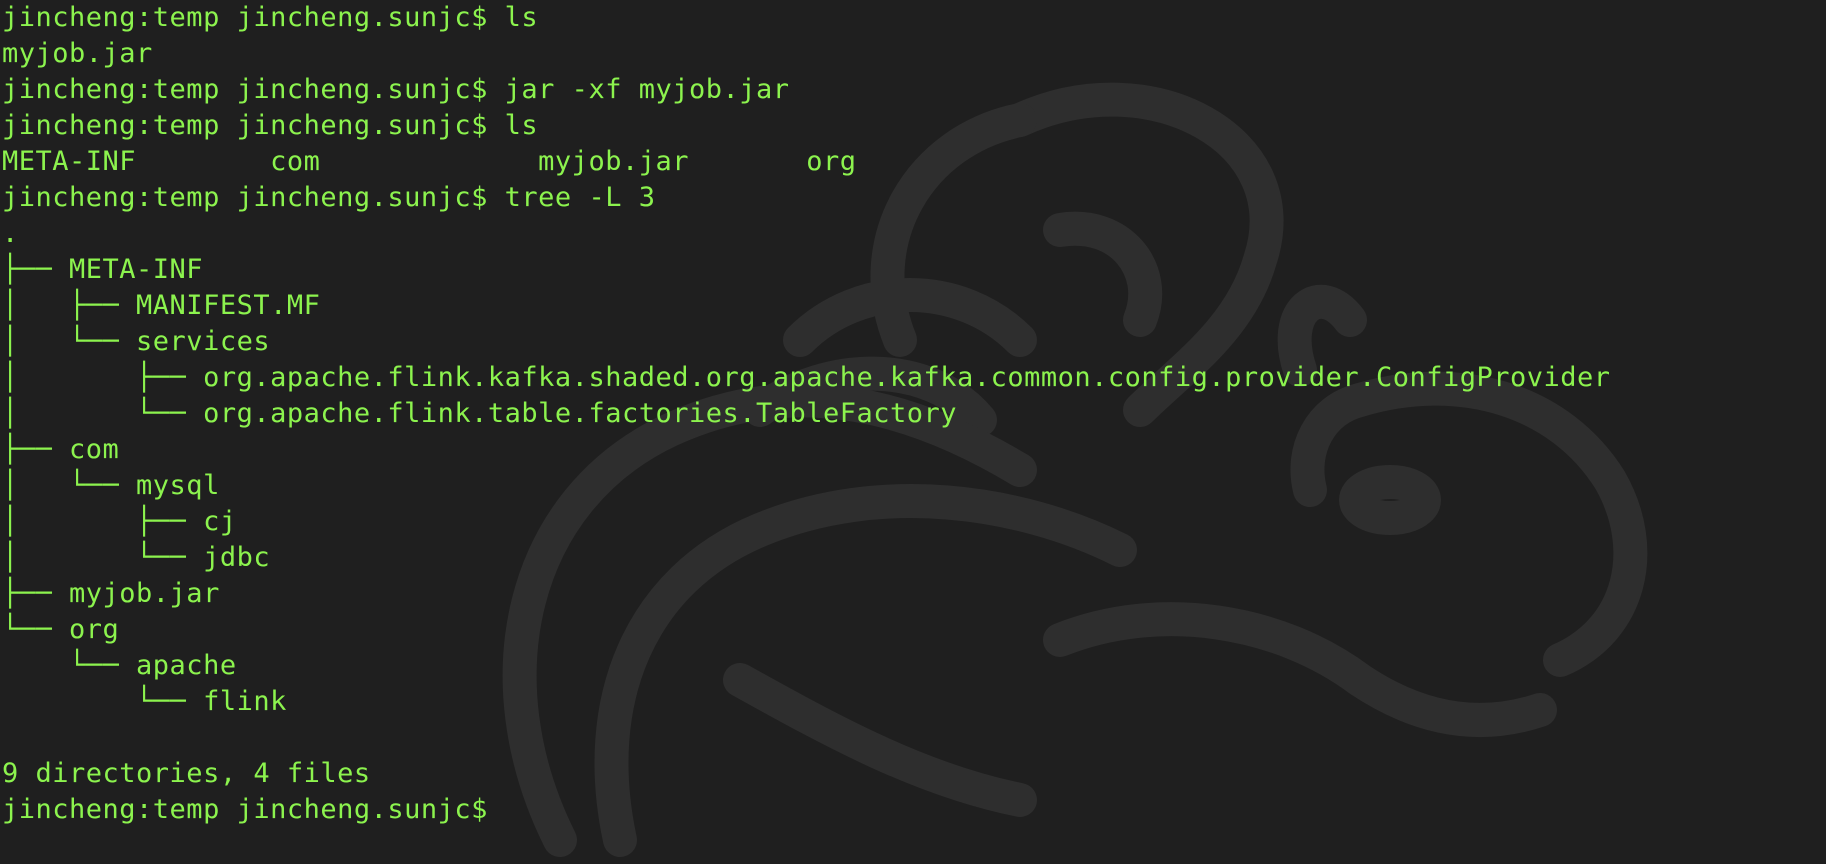 This screenshot has height=864, width=1826. Describe the element at coordinates (144, 701) in the screenshot. I see `terminal-line: └── flink` at that location.